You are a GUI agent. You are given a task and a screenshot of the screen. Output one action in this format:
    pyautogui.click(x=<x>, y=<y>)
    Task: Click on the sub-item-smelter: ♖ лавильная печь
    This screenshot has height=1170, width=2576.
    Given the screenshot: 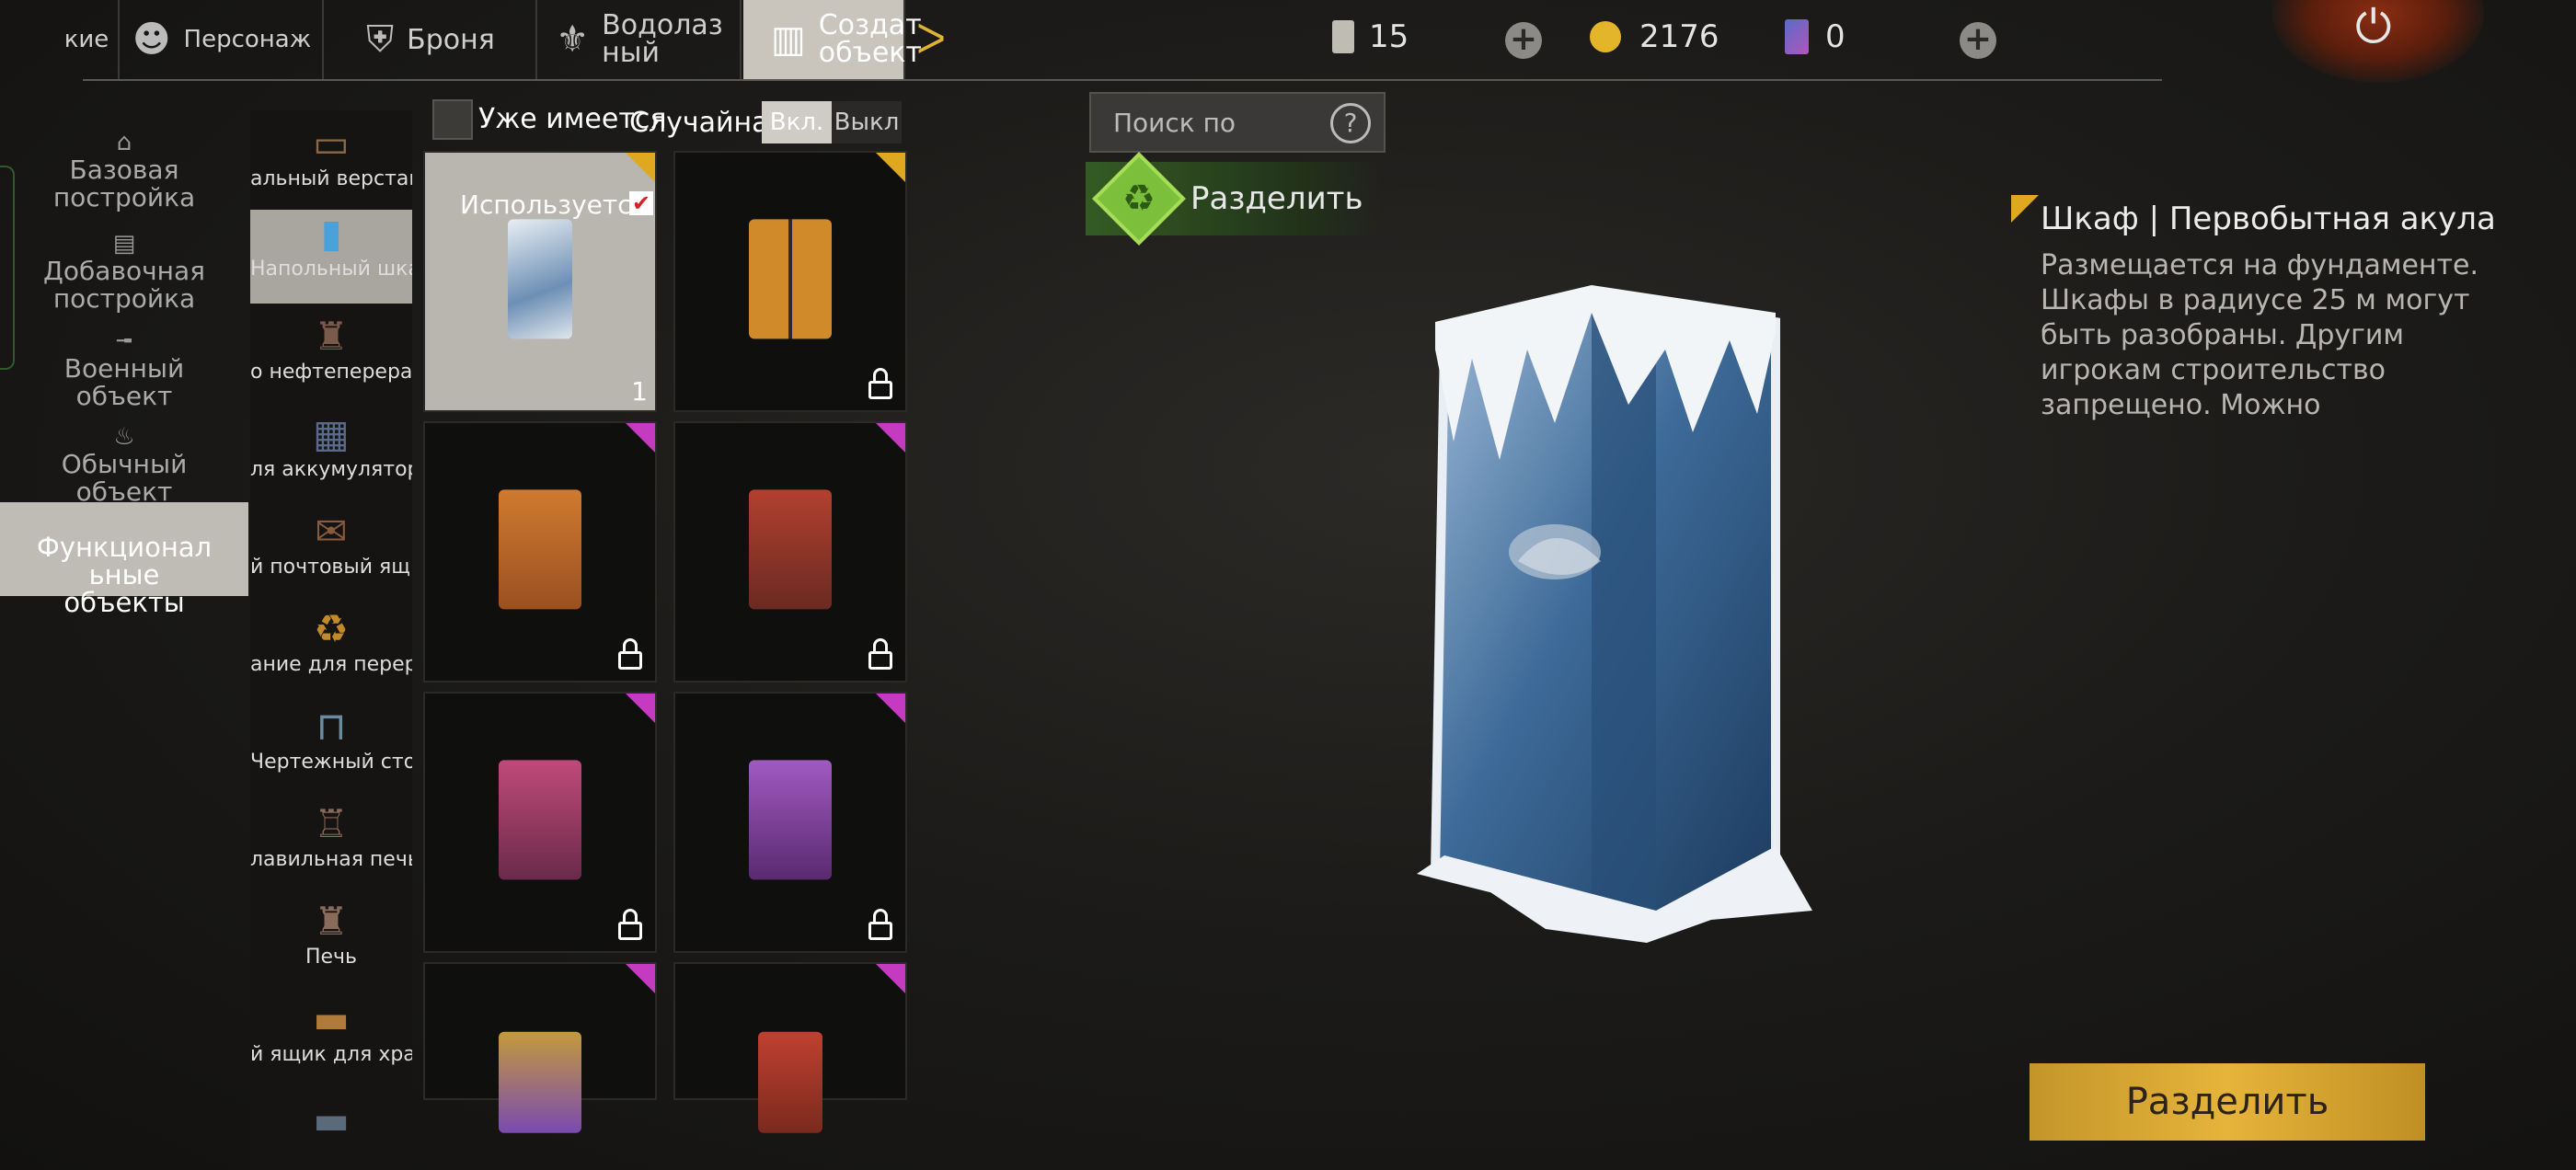 What is the action you would take?
    pyautogui.click(x=331, y=844)
    